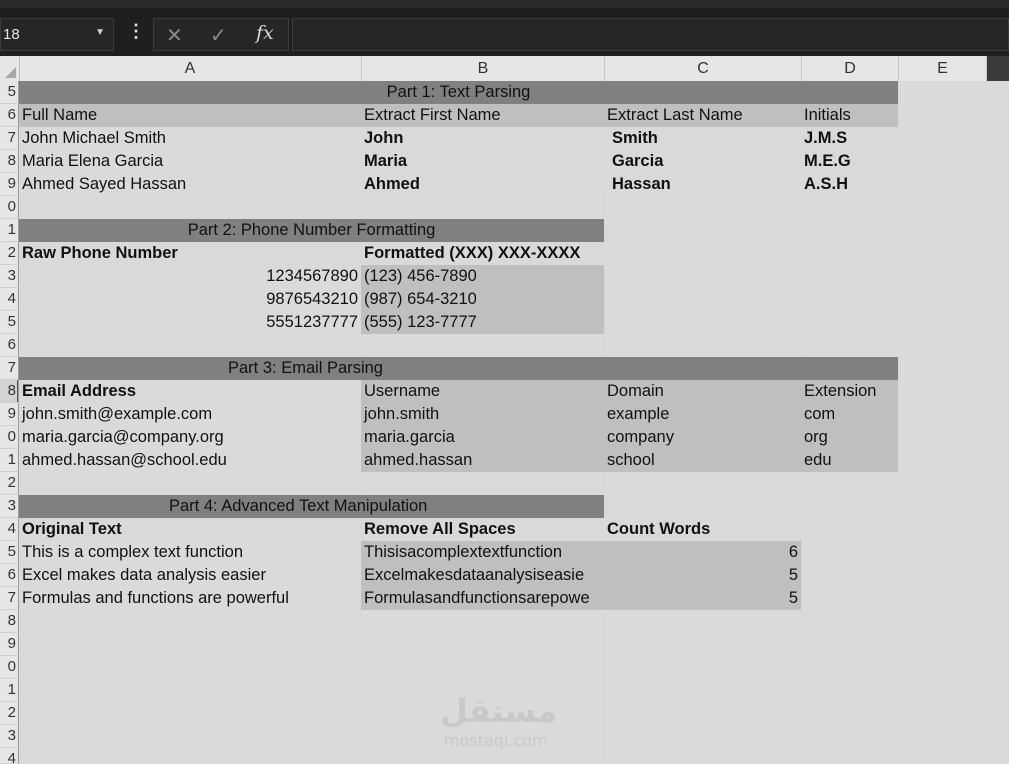 The image size is (1009, 764). What do you see at coordinates (482, 138) in the screenshot?
I see `first-name-cell: John` at bounding box center [482, 138].